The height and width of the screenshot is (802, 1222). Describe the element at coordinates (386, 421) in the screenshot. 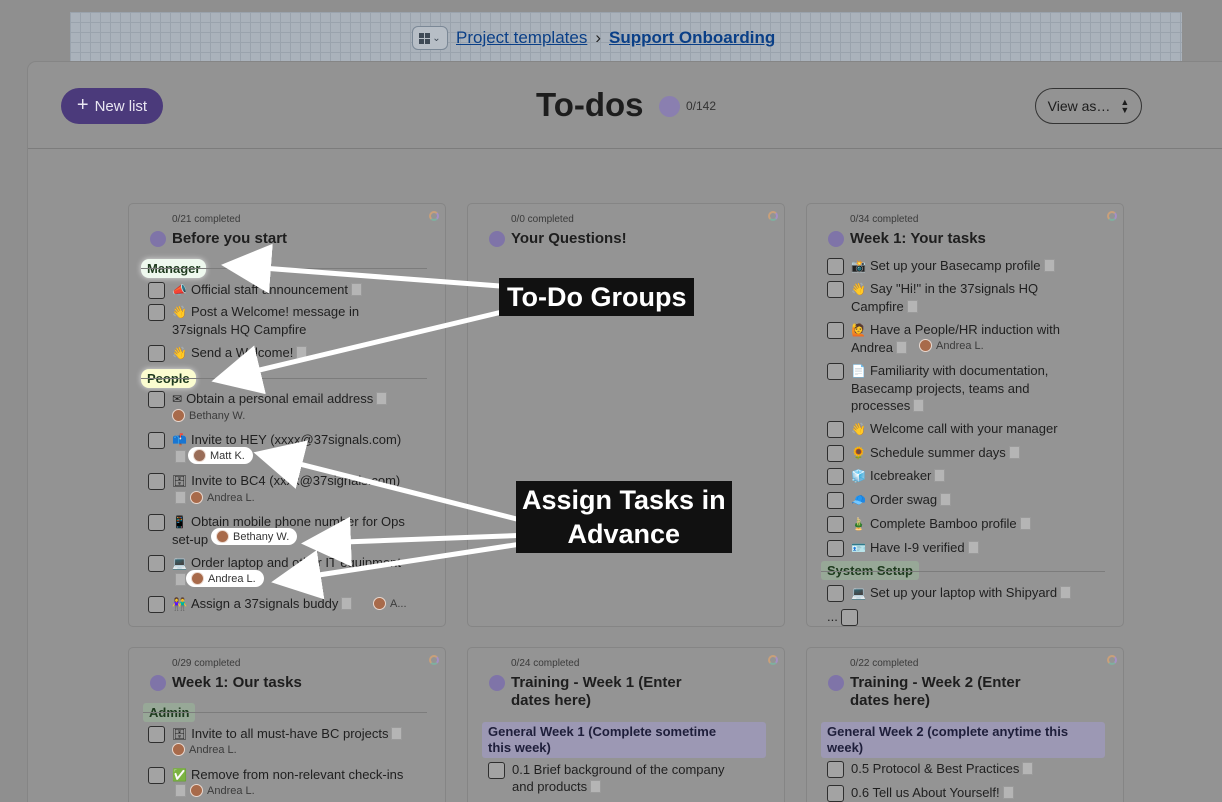

I see `annotation-arrows` at that location.